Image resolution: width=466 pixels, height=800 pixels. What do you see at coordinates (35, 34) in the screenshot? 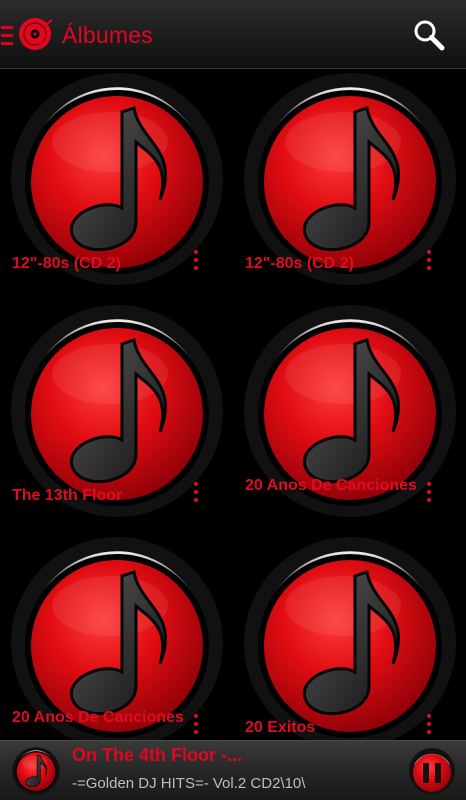
I see `vinyl-disc-icon` at bounding box center [35, 34].